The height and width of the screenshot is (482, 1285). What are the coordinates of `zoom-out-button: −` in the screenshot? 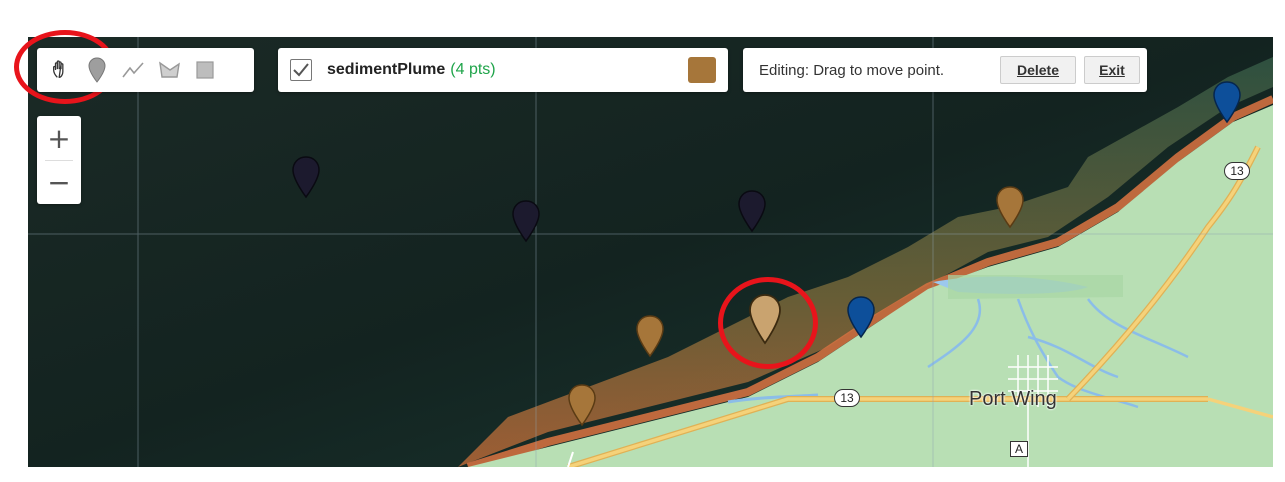 It's located at (59, 182).